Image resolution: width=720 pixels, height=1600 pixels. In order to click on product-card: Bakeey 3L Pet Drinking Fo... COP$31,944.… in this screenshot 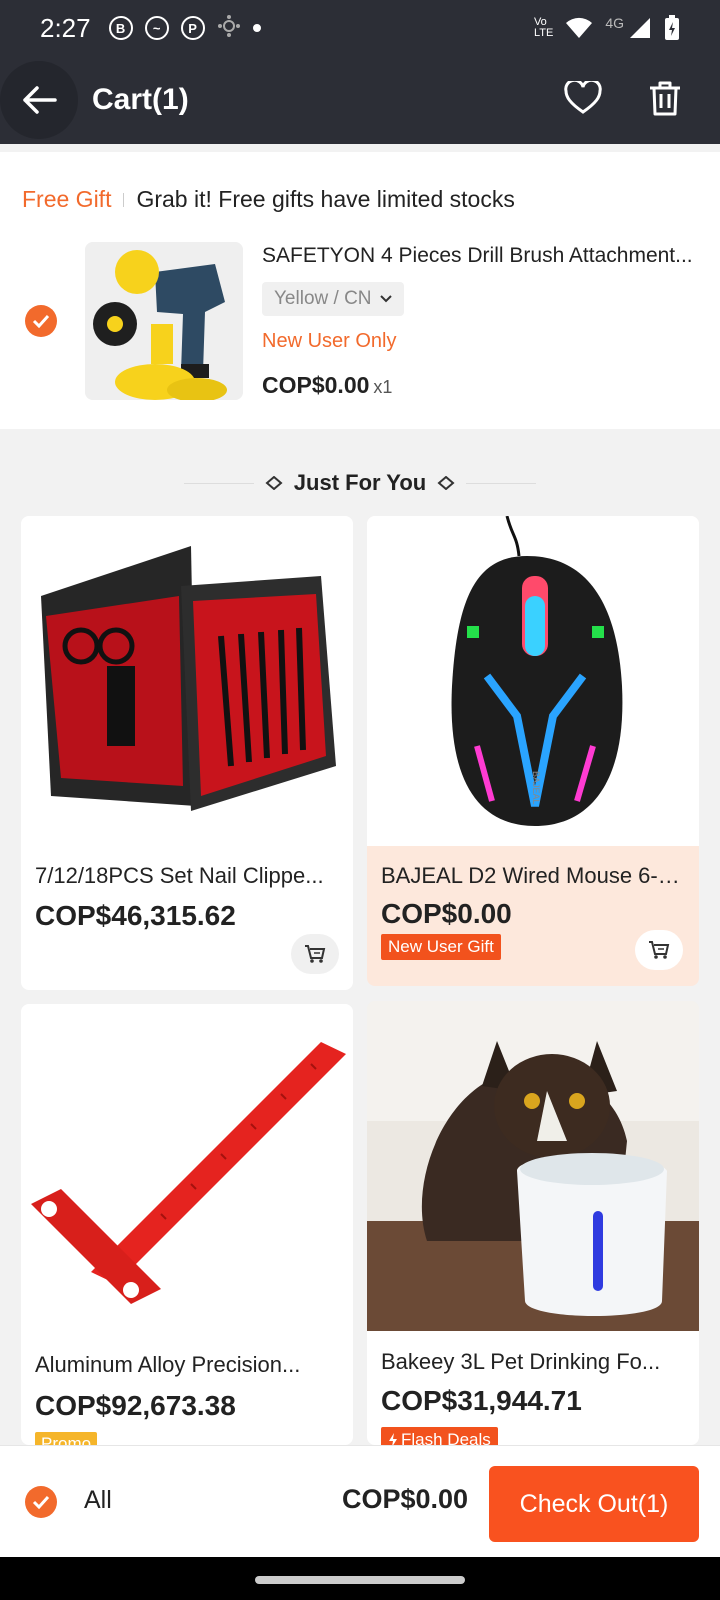, I will do `click(533, 1223)`.